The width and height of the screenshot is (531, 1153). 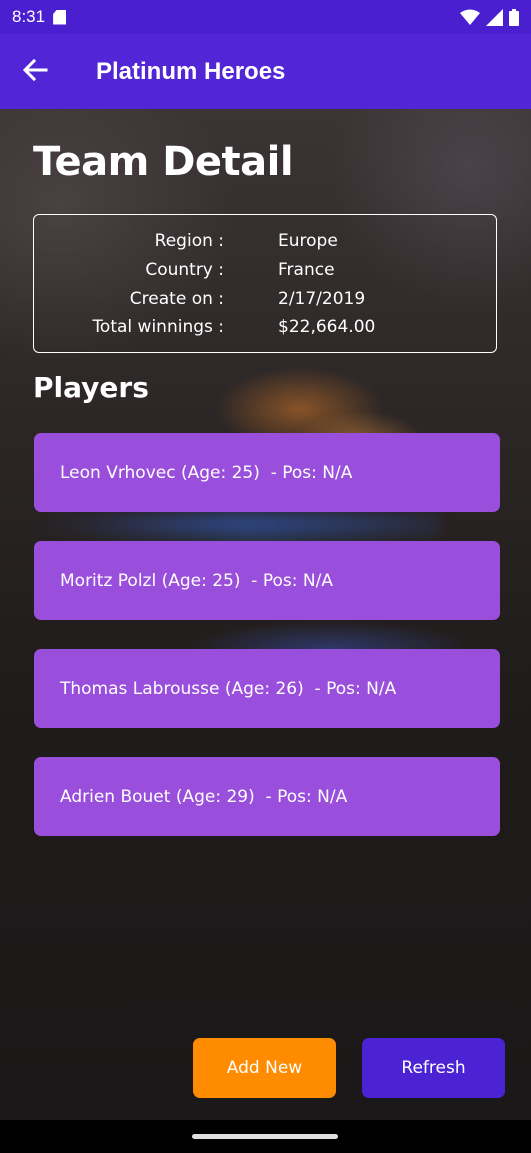 I want to click on app-title: Platinum Heroes, so click(x=191, y=71).